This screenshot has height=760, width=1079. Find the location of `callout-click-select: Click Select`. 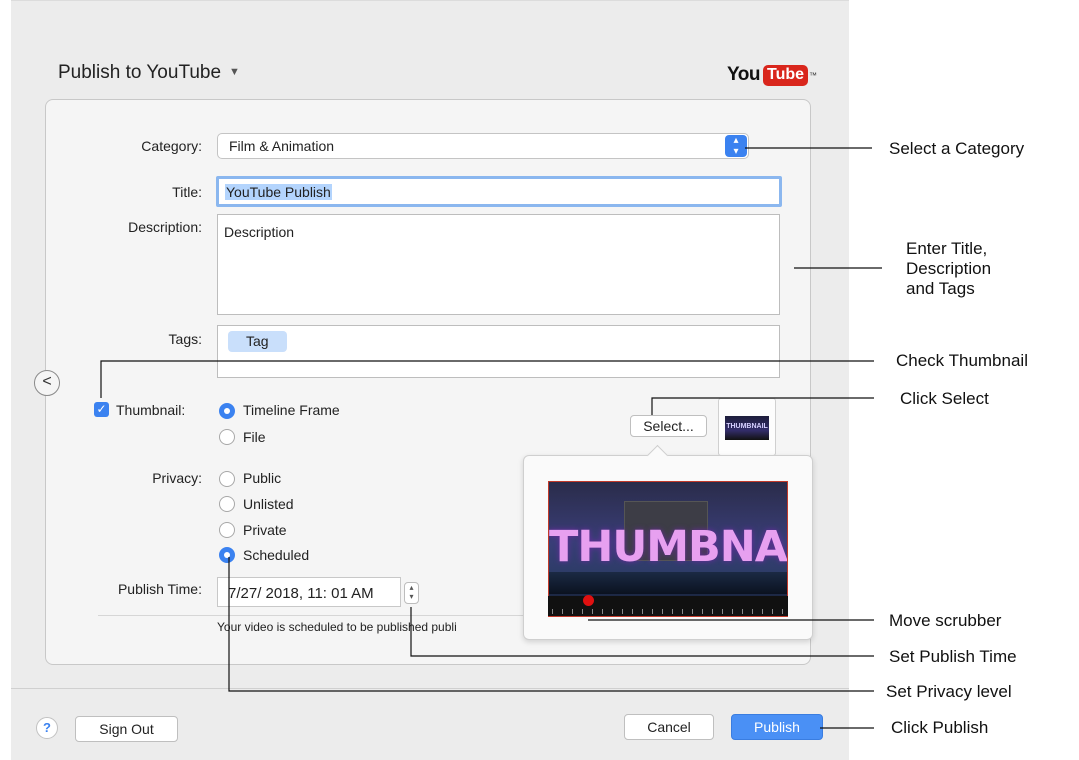

callout-click-select: Click Select is located at coordinates (944, 398).